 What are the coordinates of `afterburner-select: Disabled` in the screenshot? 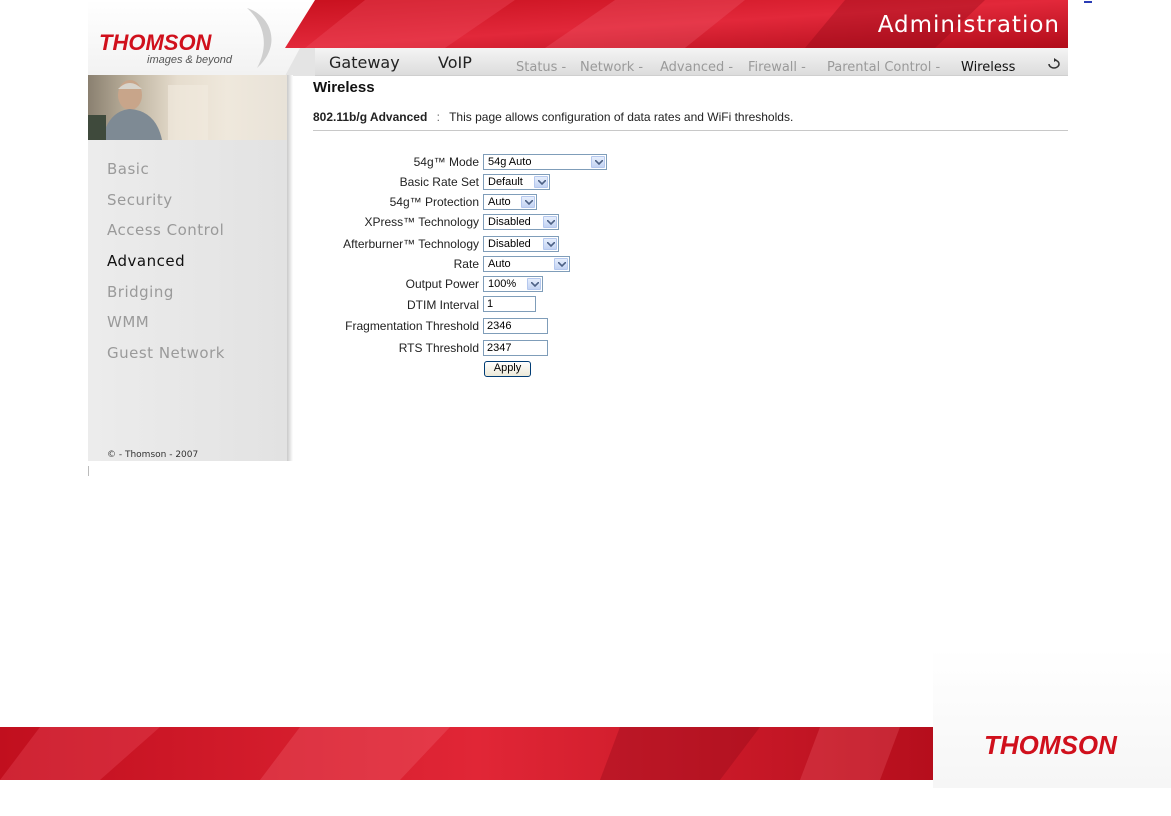 It's located at (521, 244).